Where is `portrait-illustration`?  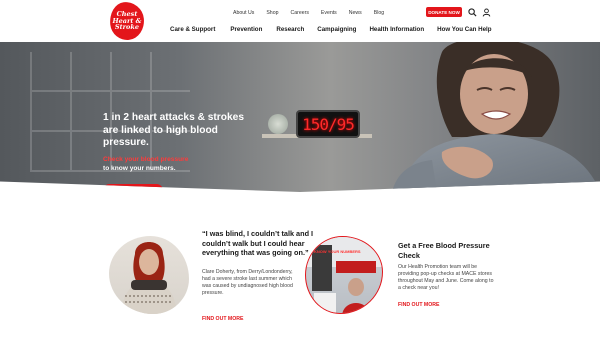
portrait-illustration is located at coordinates (149, 278).